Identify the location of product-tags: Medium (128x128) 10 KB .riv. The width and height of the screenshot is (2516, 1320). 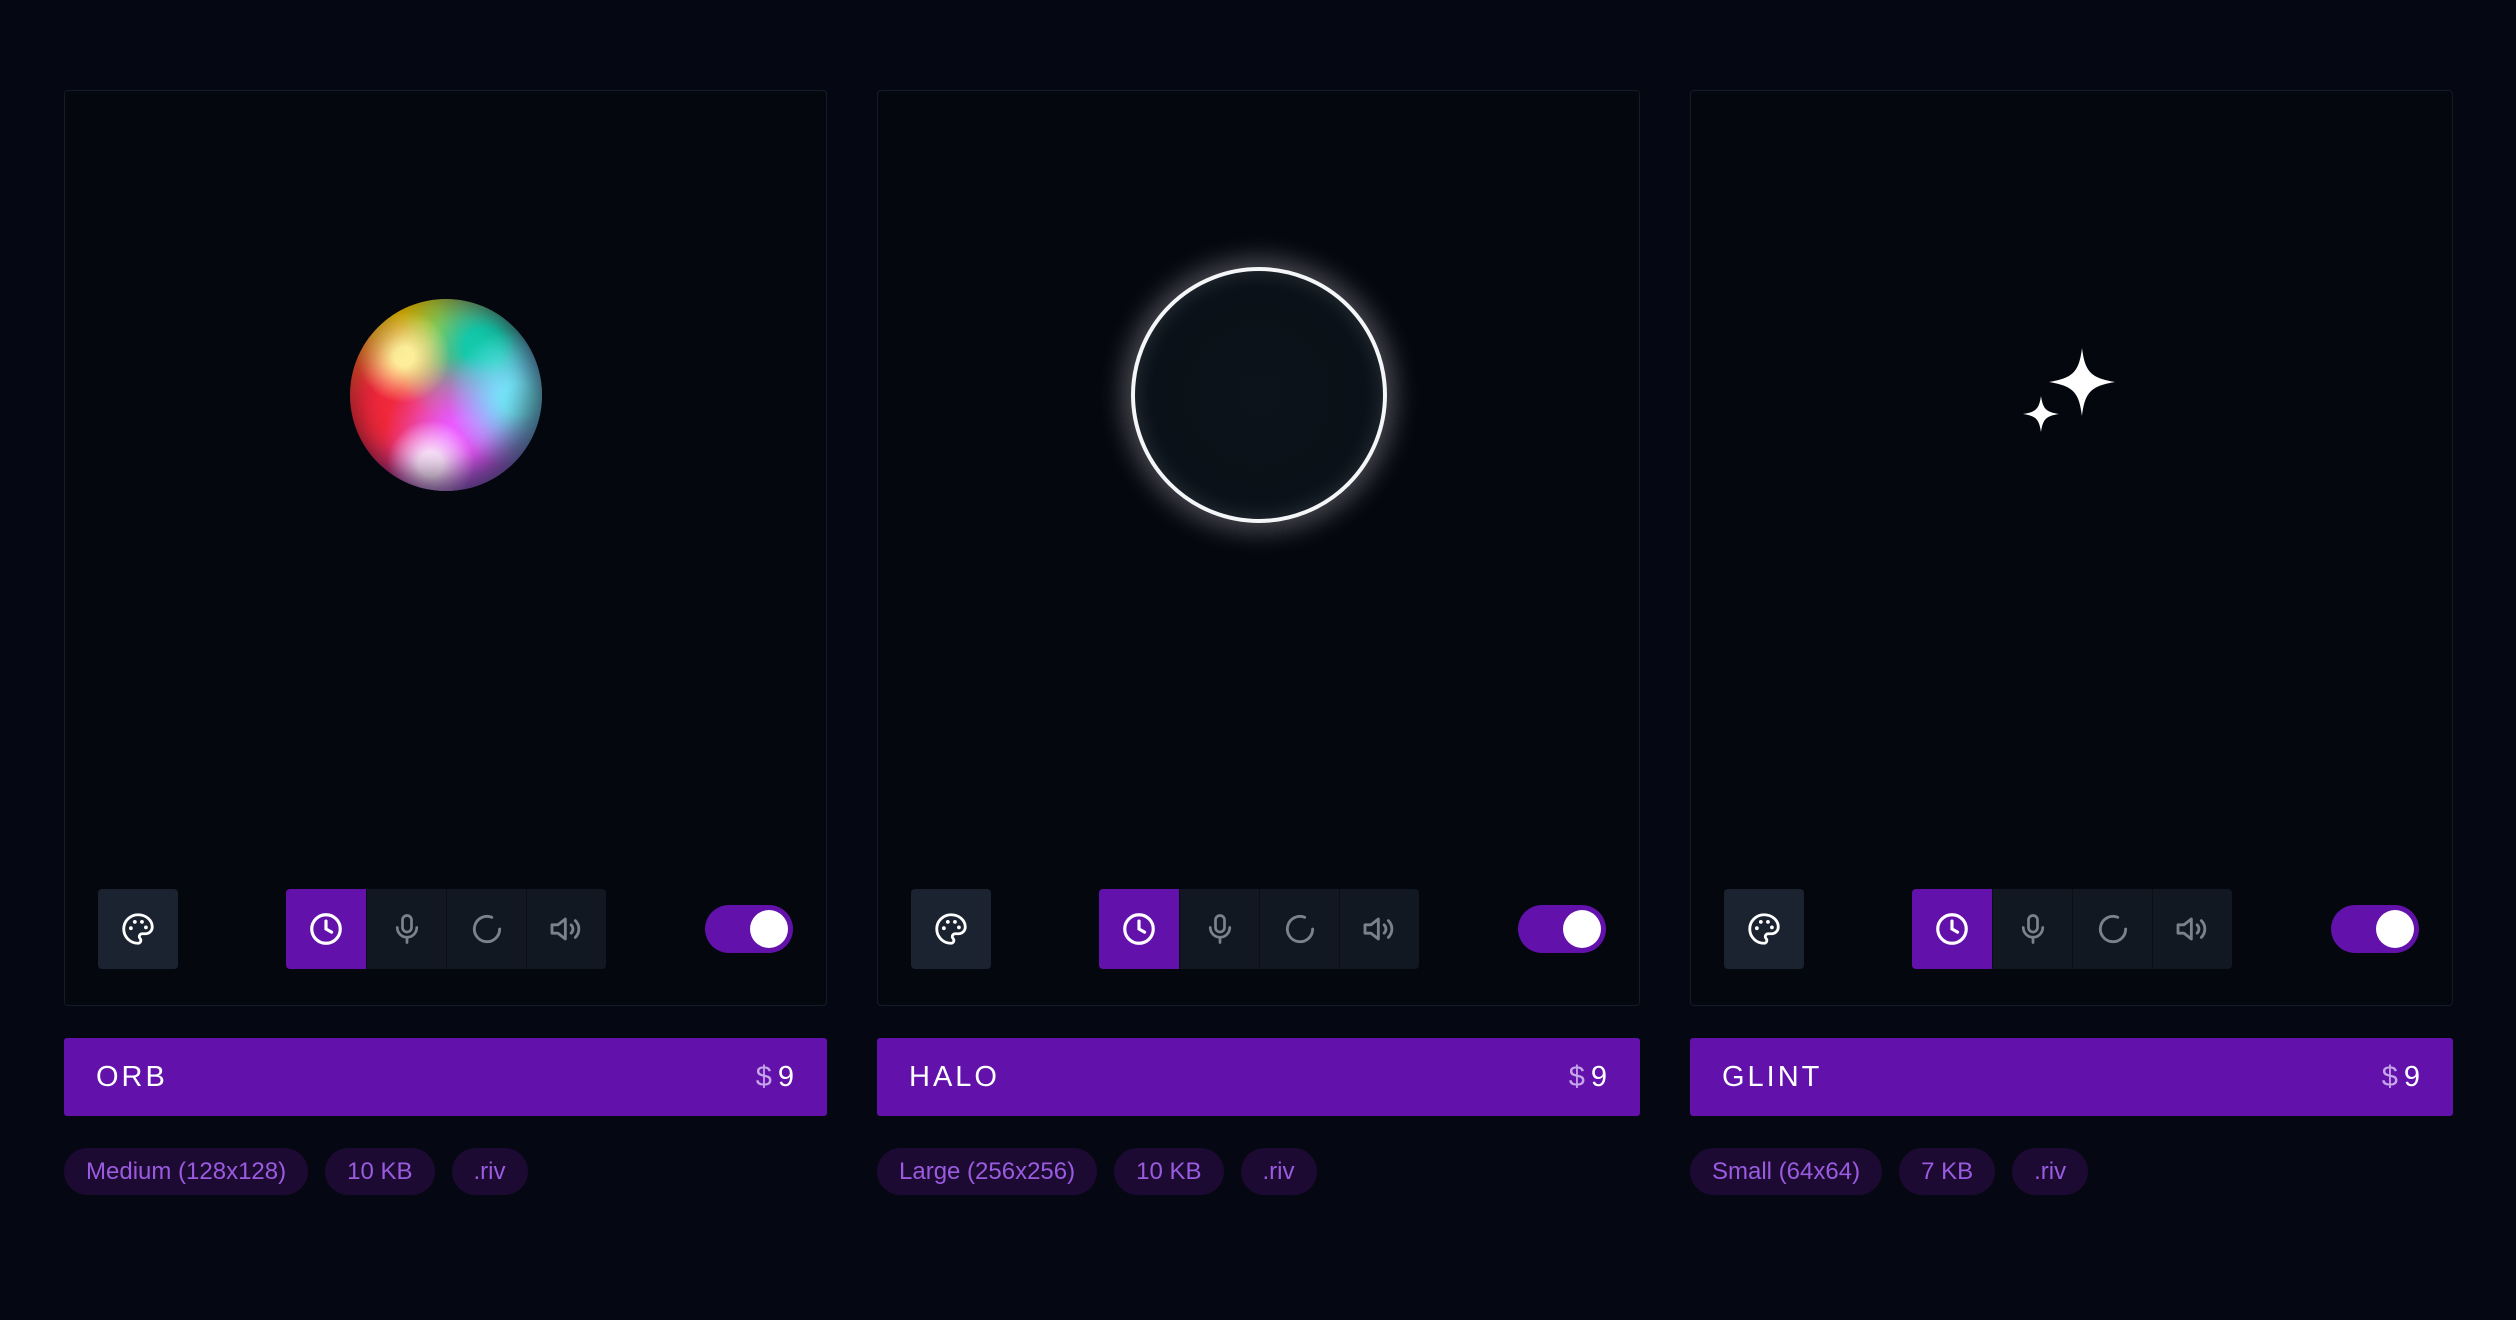
(445, 1171).